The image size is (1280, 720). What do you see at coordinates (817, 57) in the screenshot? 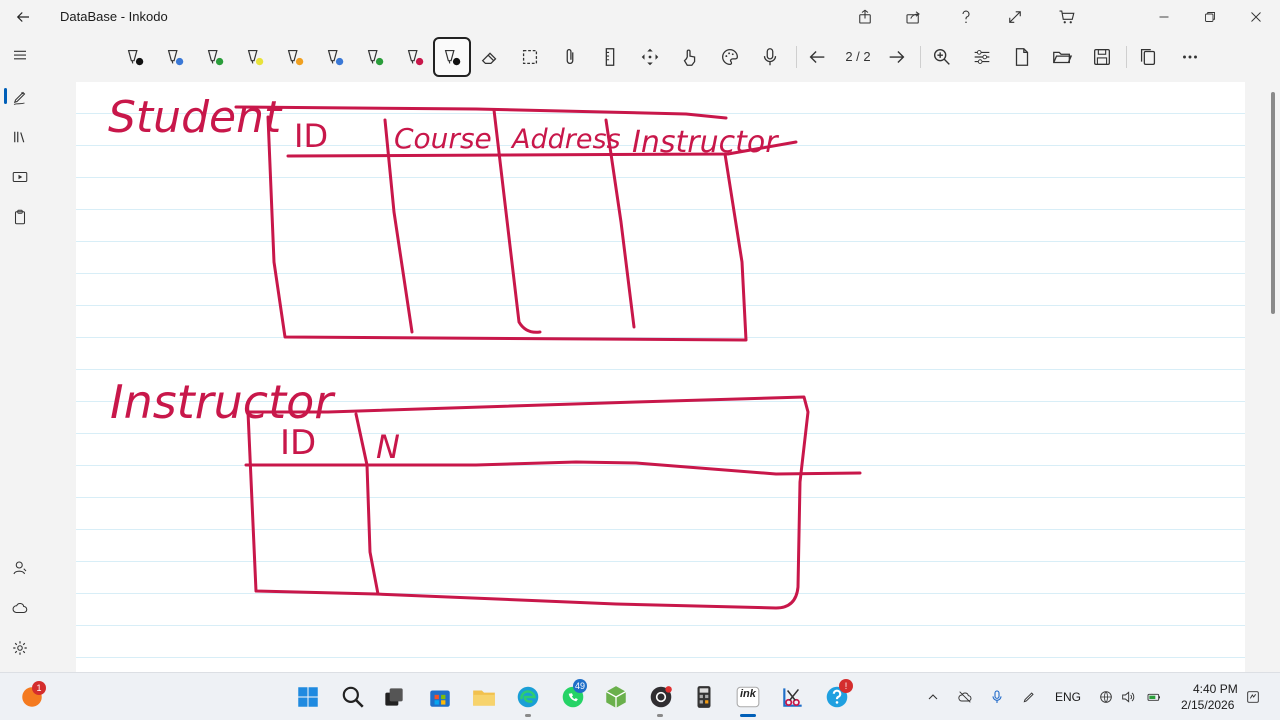
I see `previous-page-icon` at bounding box center [817, 57].